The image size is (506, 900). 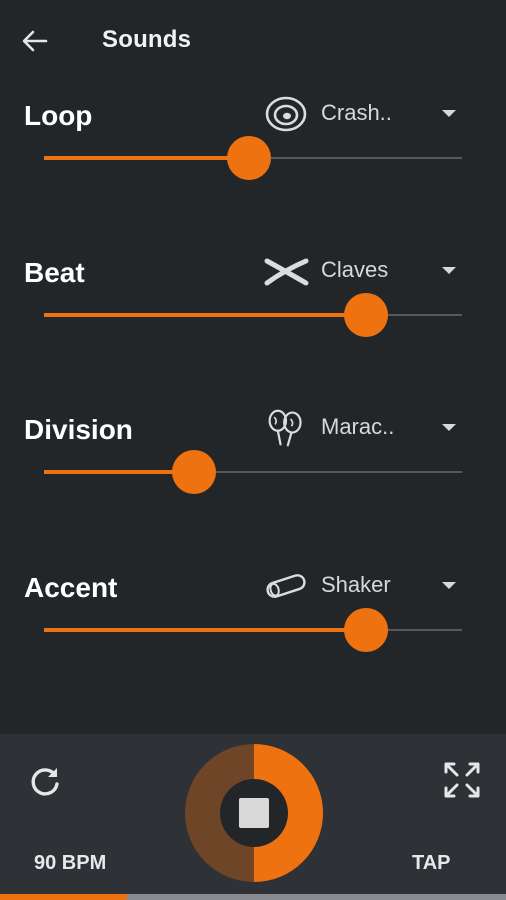 I want to click on cymbal-icon, so click(x=286, y=114).